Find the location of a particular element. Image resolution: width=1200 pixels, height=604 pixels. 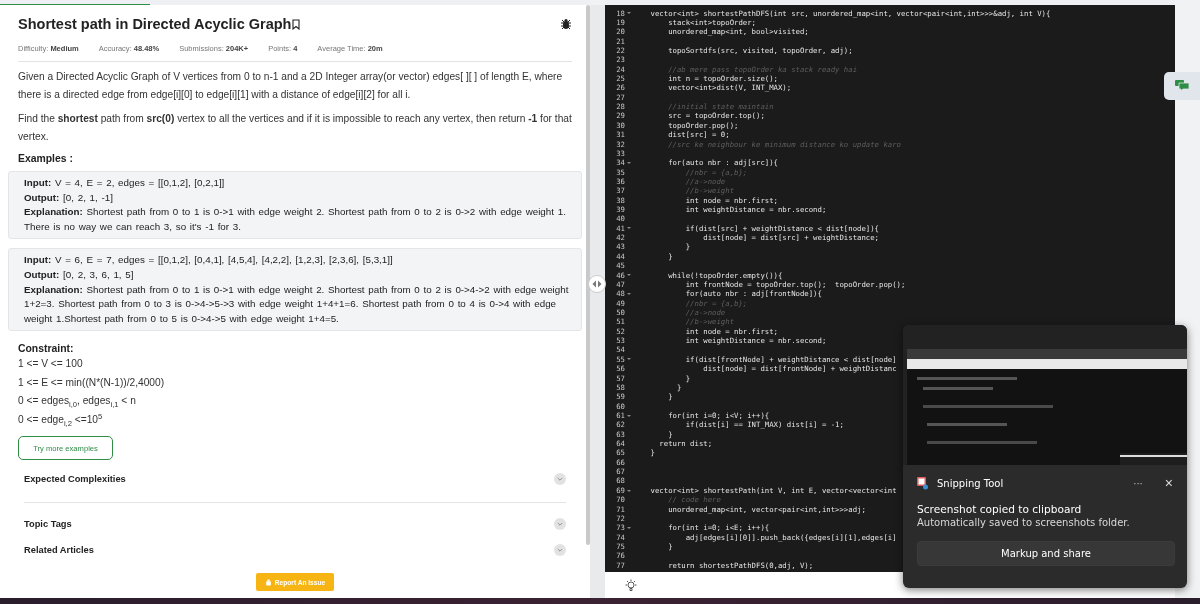

accordion-title: Topic Tags is located at coordinates (48, 524).